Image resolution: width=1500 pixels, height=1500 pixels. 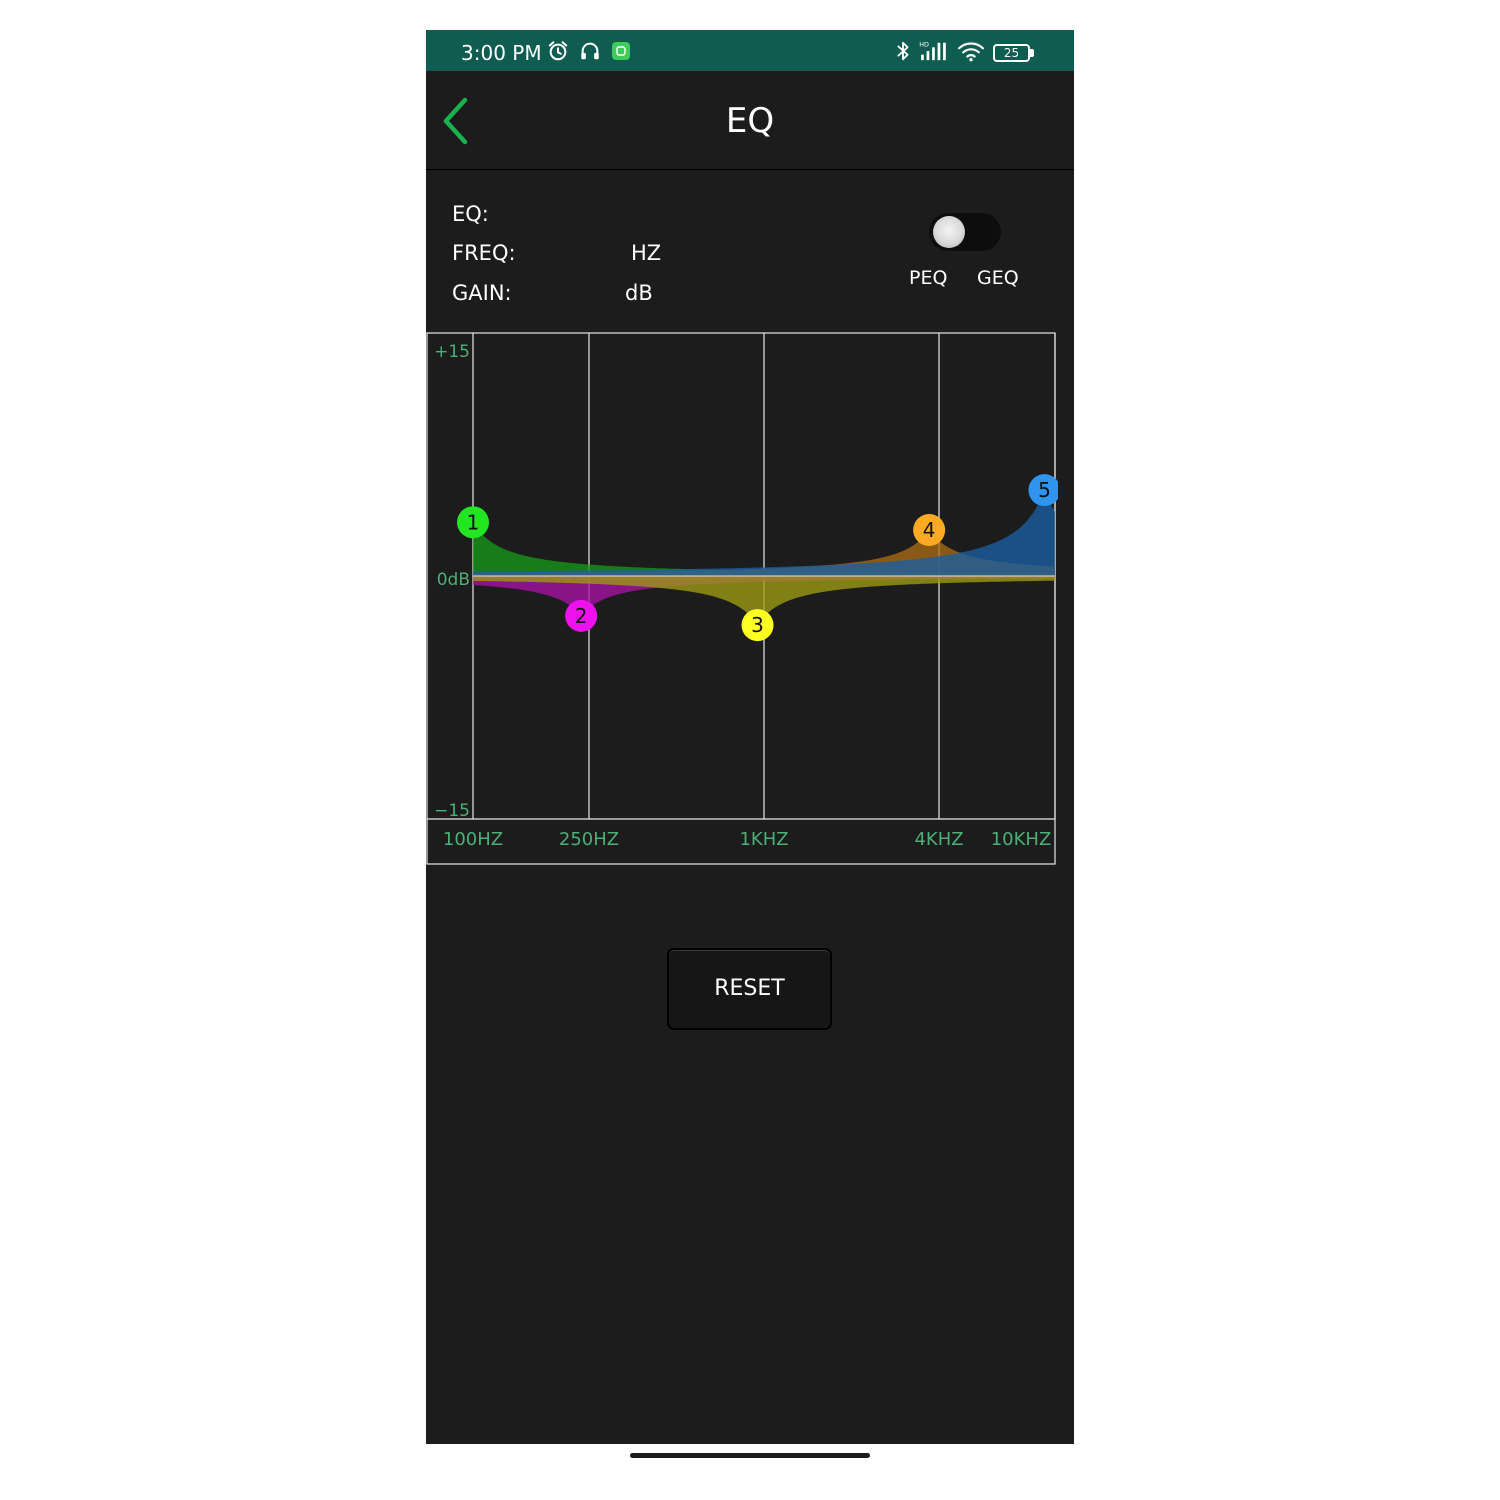 I want to click on peq-label: PEQ, so click(x=928, y=278).